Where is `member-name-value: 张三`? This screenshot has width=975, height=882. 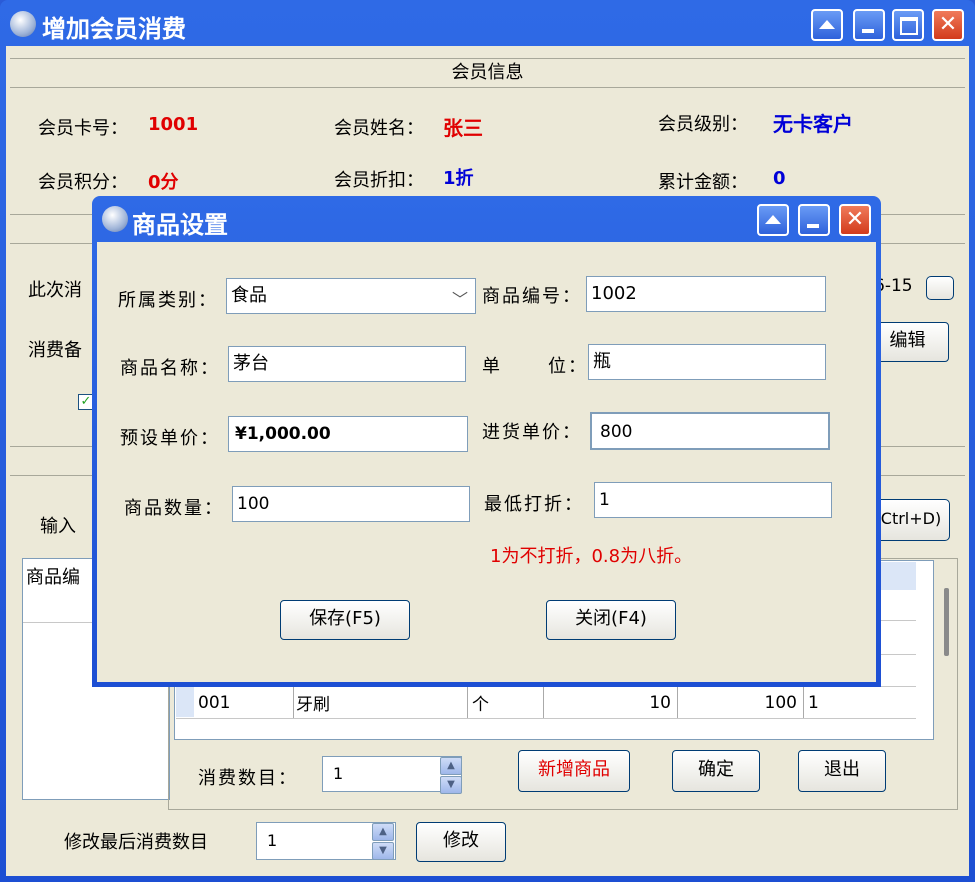 member-name-value: 张三 is located at coordinates (463, 128).